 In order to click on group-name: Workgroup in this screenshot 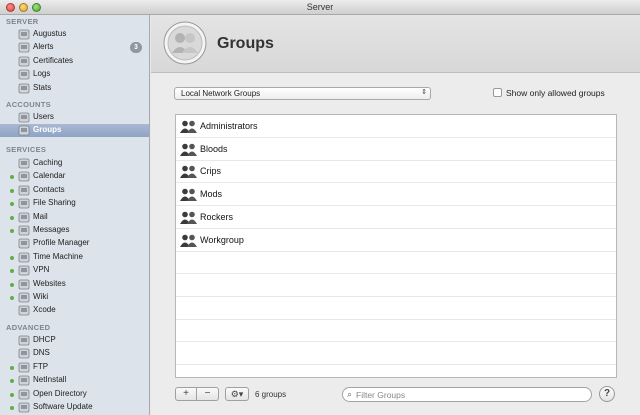, I will do `click(222, 239)`.